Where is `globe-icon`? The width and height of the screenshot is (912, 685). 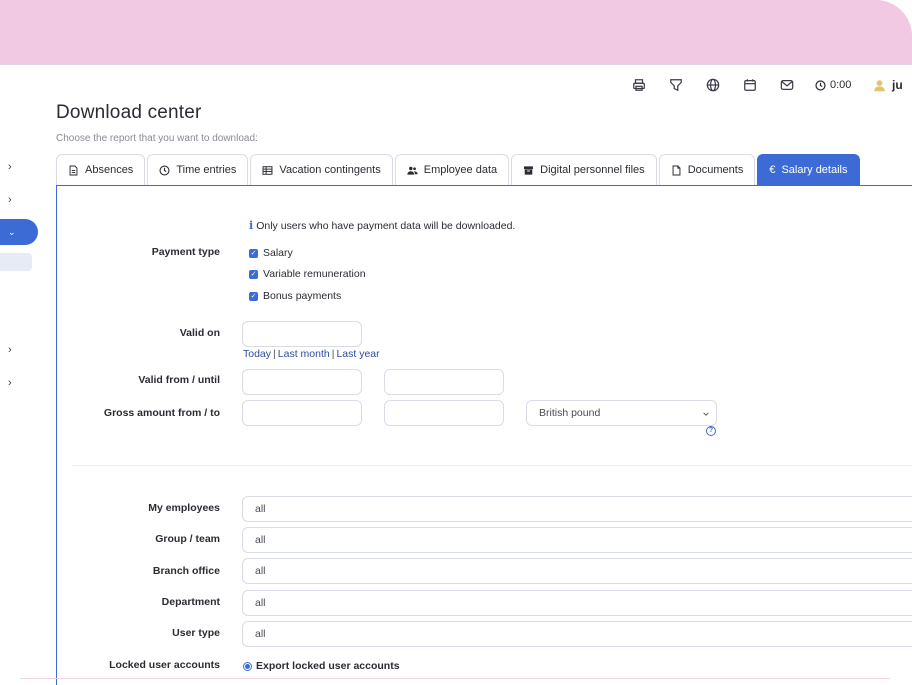 globe-icon is located at coordinates (712, 85).